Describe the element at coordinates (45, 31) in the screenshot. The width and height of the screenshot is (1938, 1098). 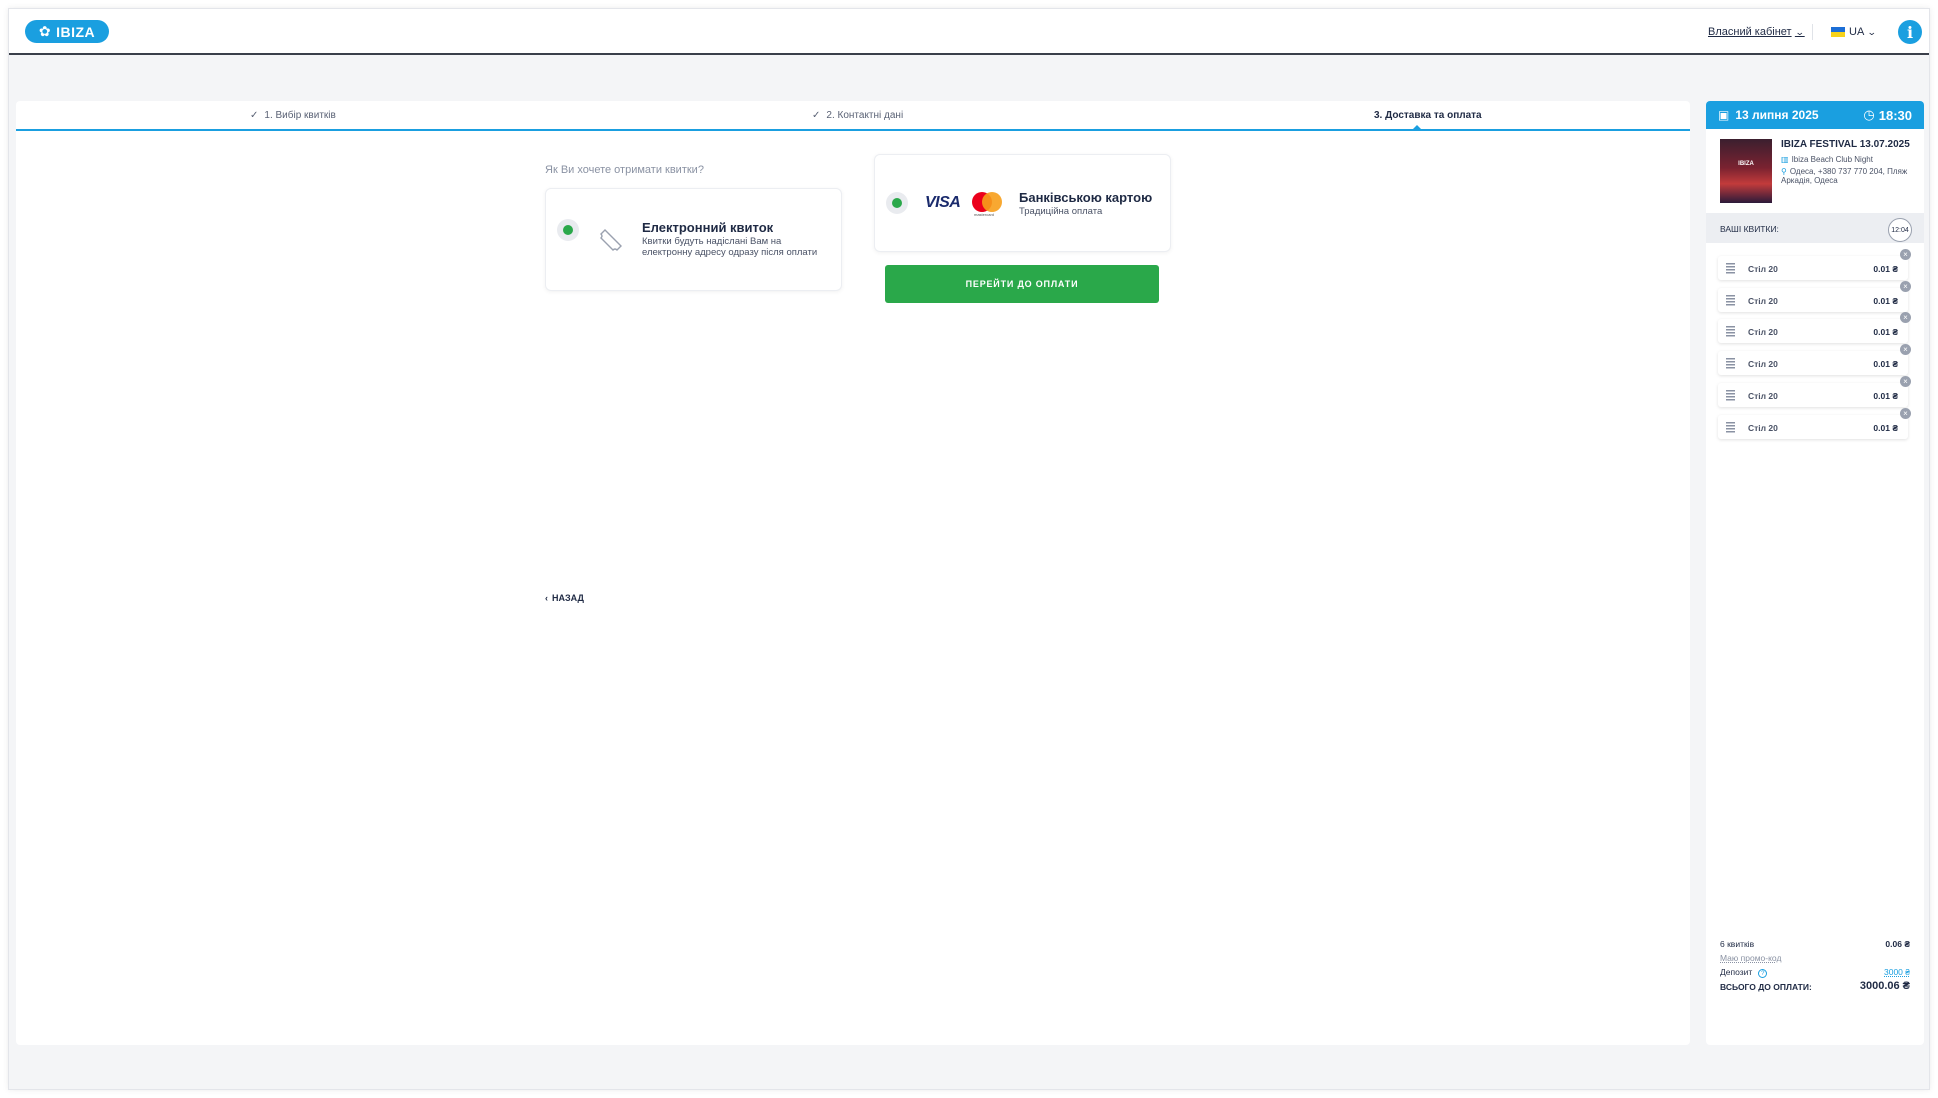
I see `flower-icon: ✿` at that location.